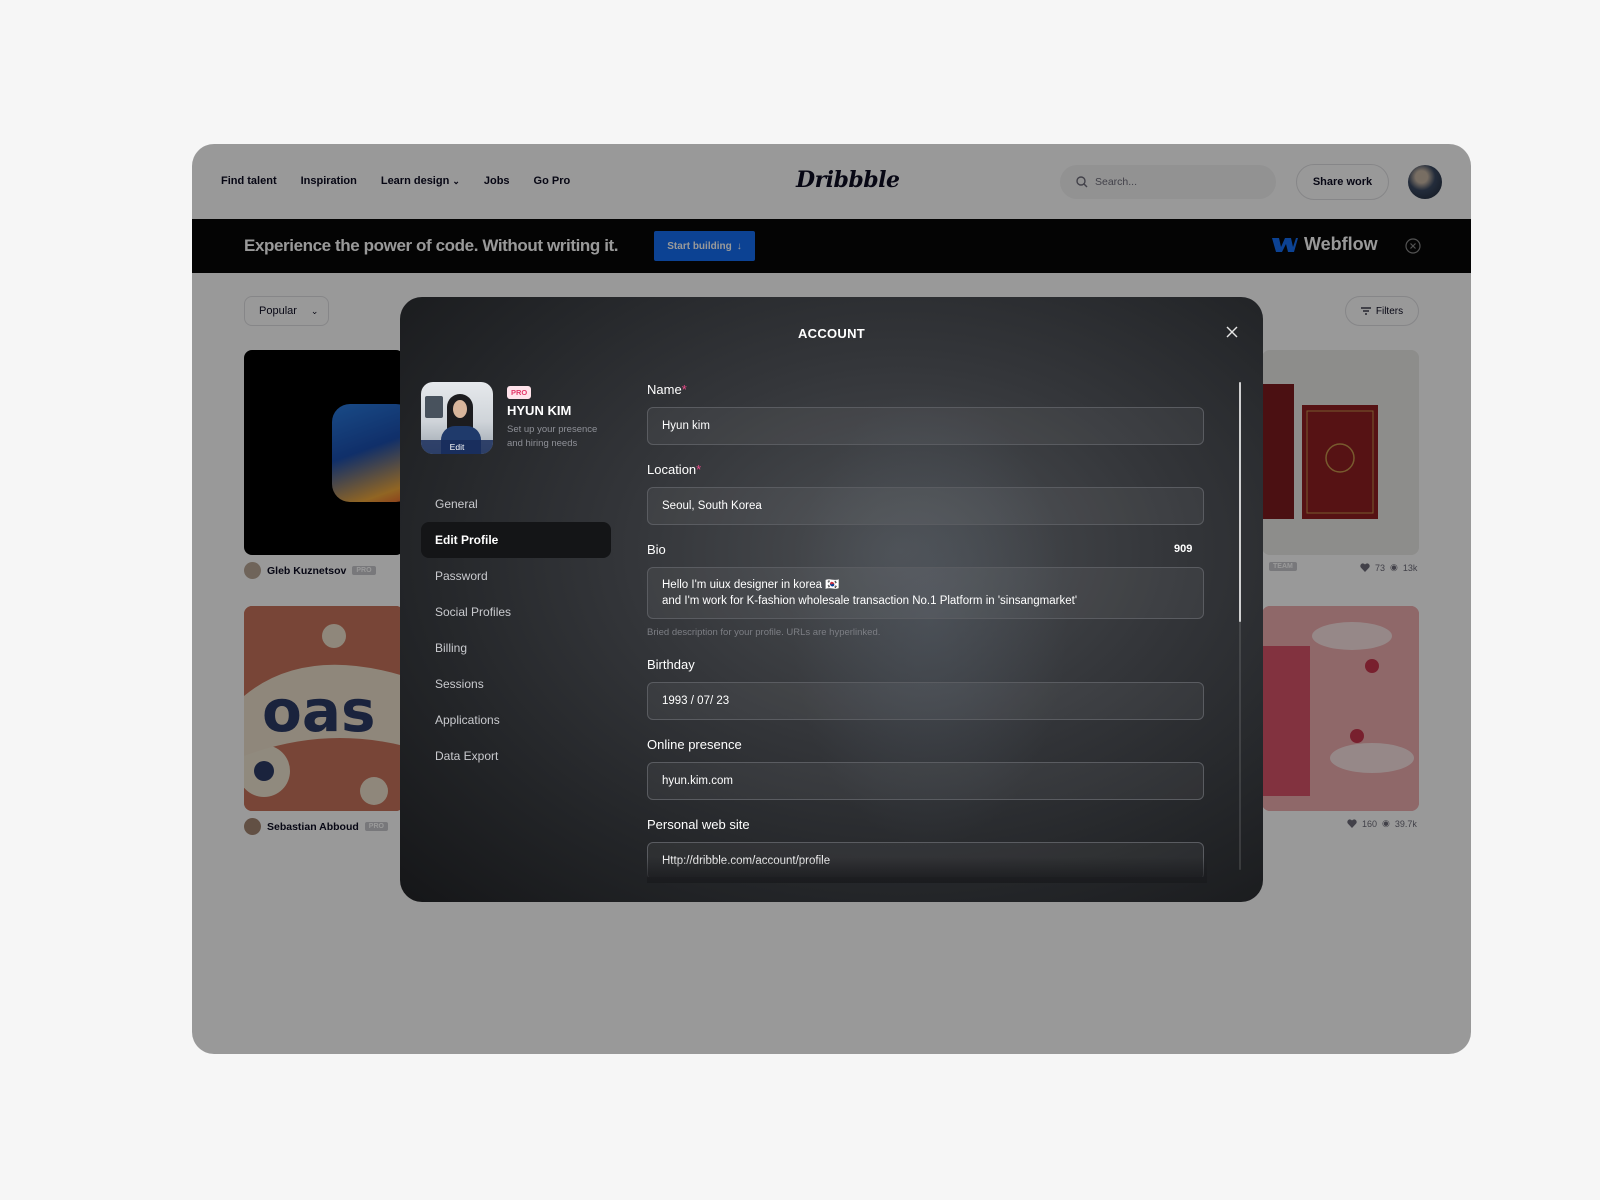 Image resolution: width=1600 pixels, height=1200 pixels. Describe the element at coordinates (516, 504) in the screenshot. I see `menu-item-general: General` at that location.